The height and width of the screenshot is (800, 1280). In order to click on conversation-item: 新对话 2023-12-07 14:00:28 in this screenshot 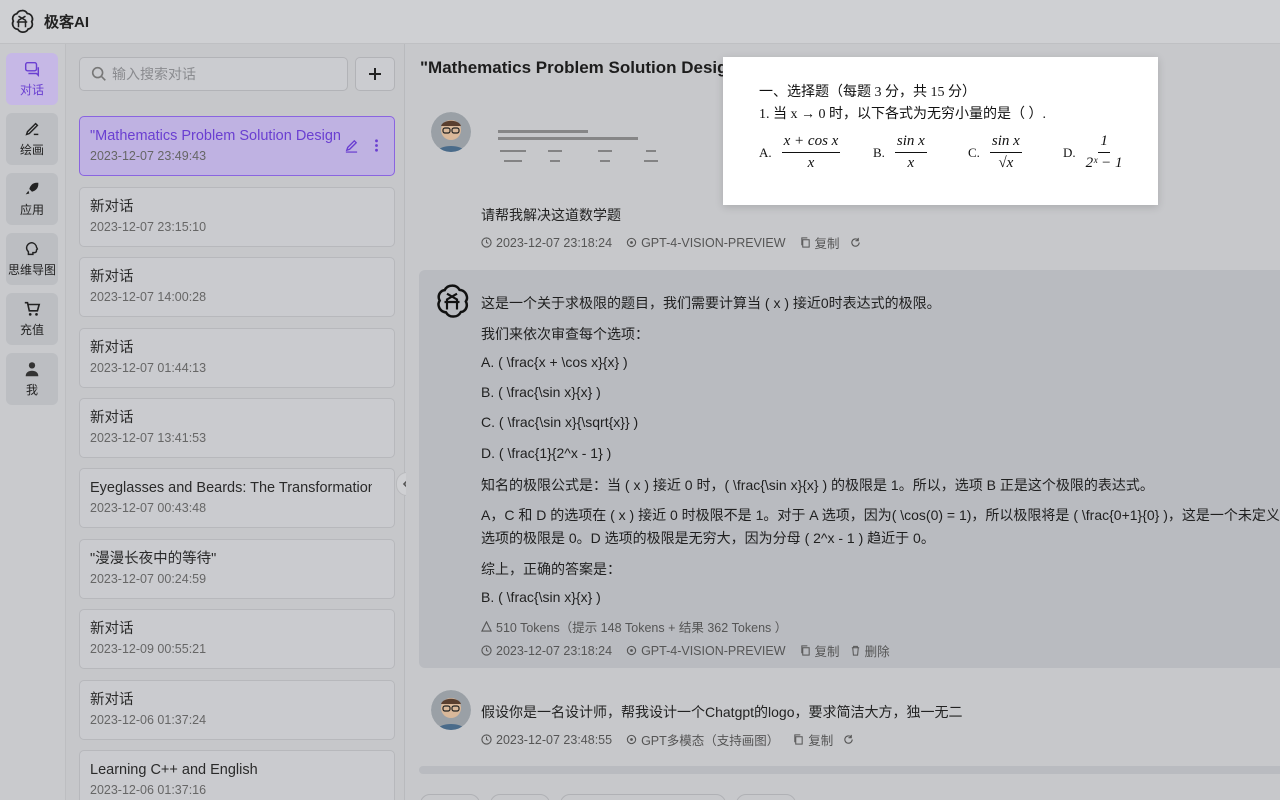, I will do `click(237, 287)`.